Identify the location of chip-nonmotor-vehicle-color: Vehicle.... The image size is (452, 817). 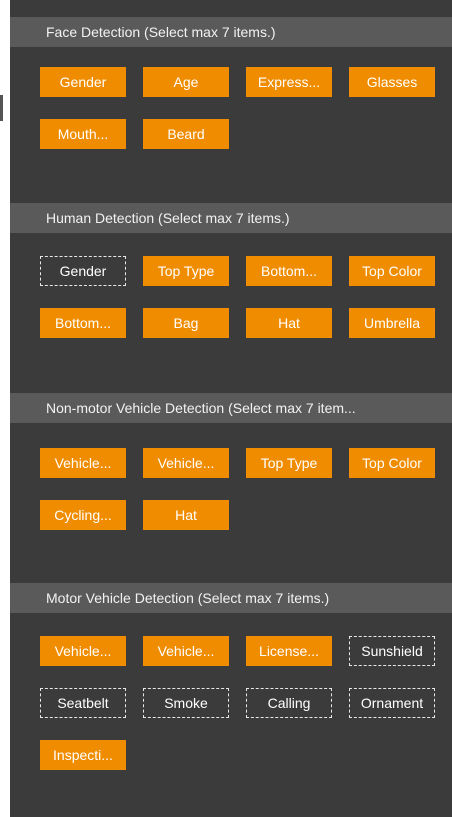
(186, 463).